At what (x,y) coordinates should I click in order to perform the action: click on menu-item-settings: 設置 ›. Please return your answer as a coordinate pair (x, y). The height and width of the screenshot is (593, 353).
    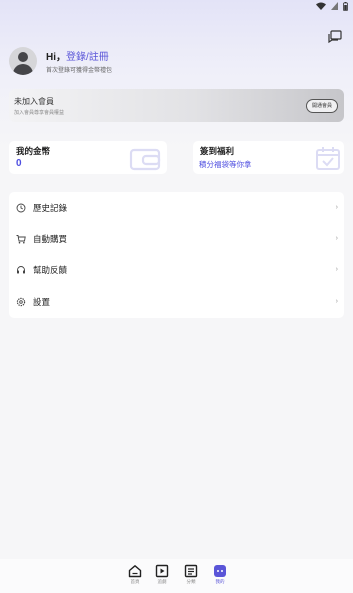
    Looking at the image, I should click on (176, 301).